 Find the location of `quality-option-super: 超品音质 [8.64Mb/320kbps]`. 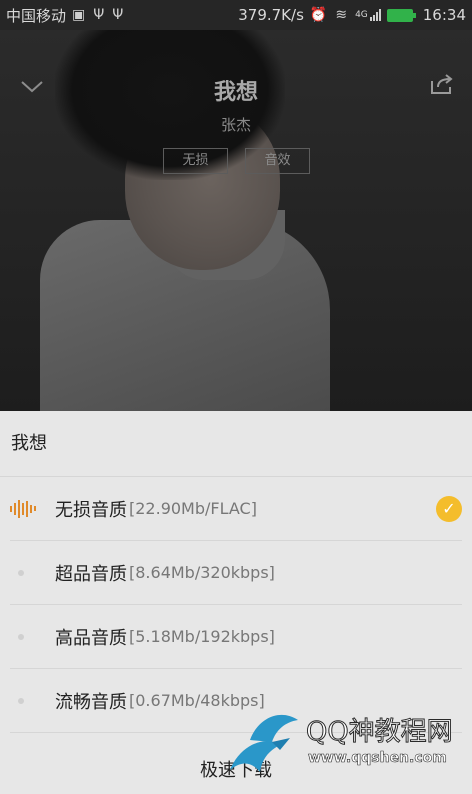

quality-option-super: 超品音质 [8.64Mb/320kbps] is located at coordinates (236, 573).